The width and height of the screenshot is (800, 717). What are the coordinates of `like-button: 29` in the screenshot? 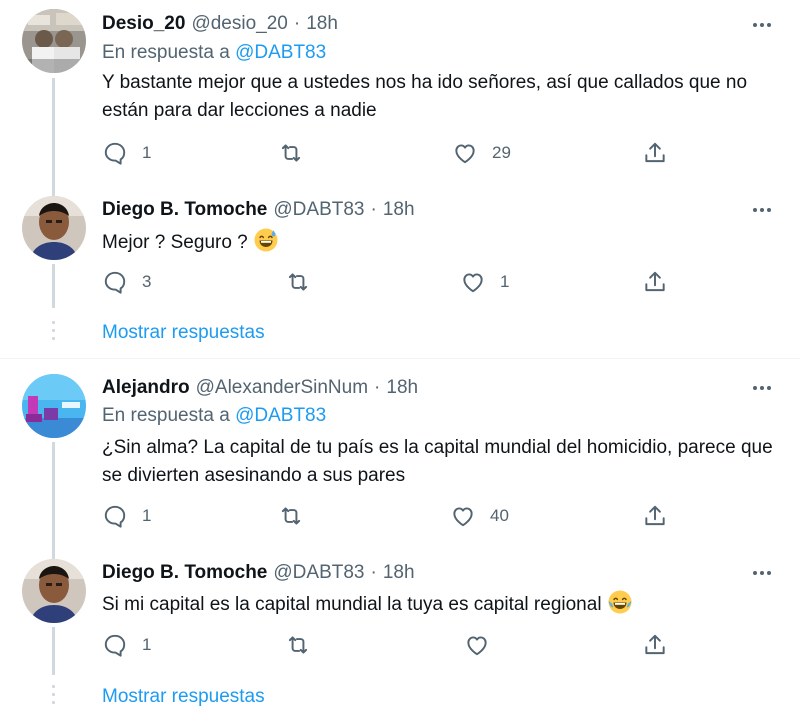 It's located at (481, 153).